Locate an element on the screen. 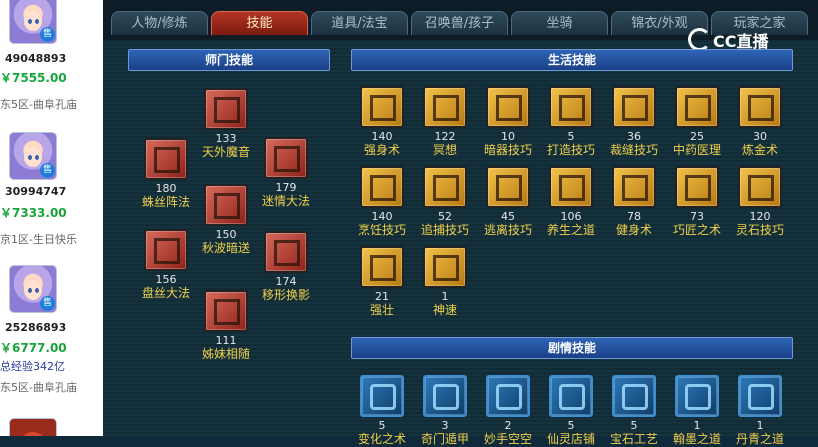 The image size is (818, 447). life-skill: 122 冥想 is located at coordinates (445, 122).